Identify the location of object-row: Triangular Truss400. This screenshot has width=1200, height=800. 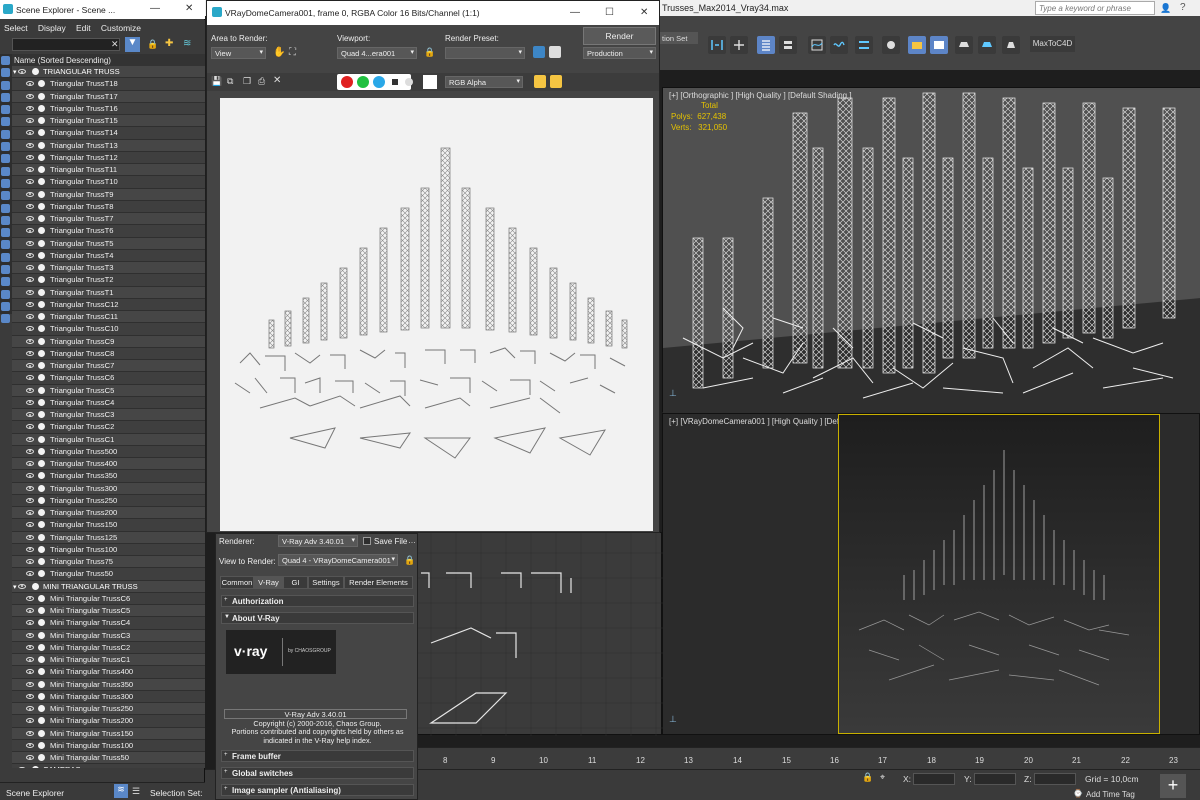
(108, 464).